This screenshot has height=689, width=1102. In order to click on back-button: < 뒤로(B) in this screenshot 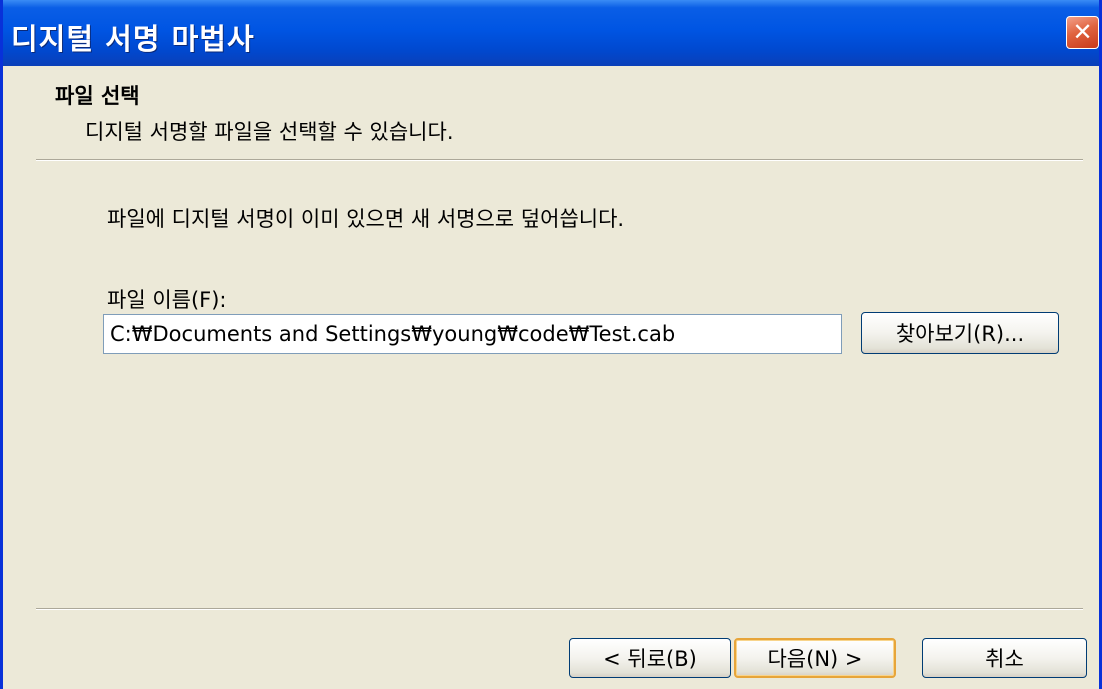, I will do `click(650, 658)`.